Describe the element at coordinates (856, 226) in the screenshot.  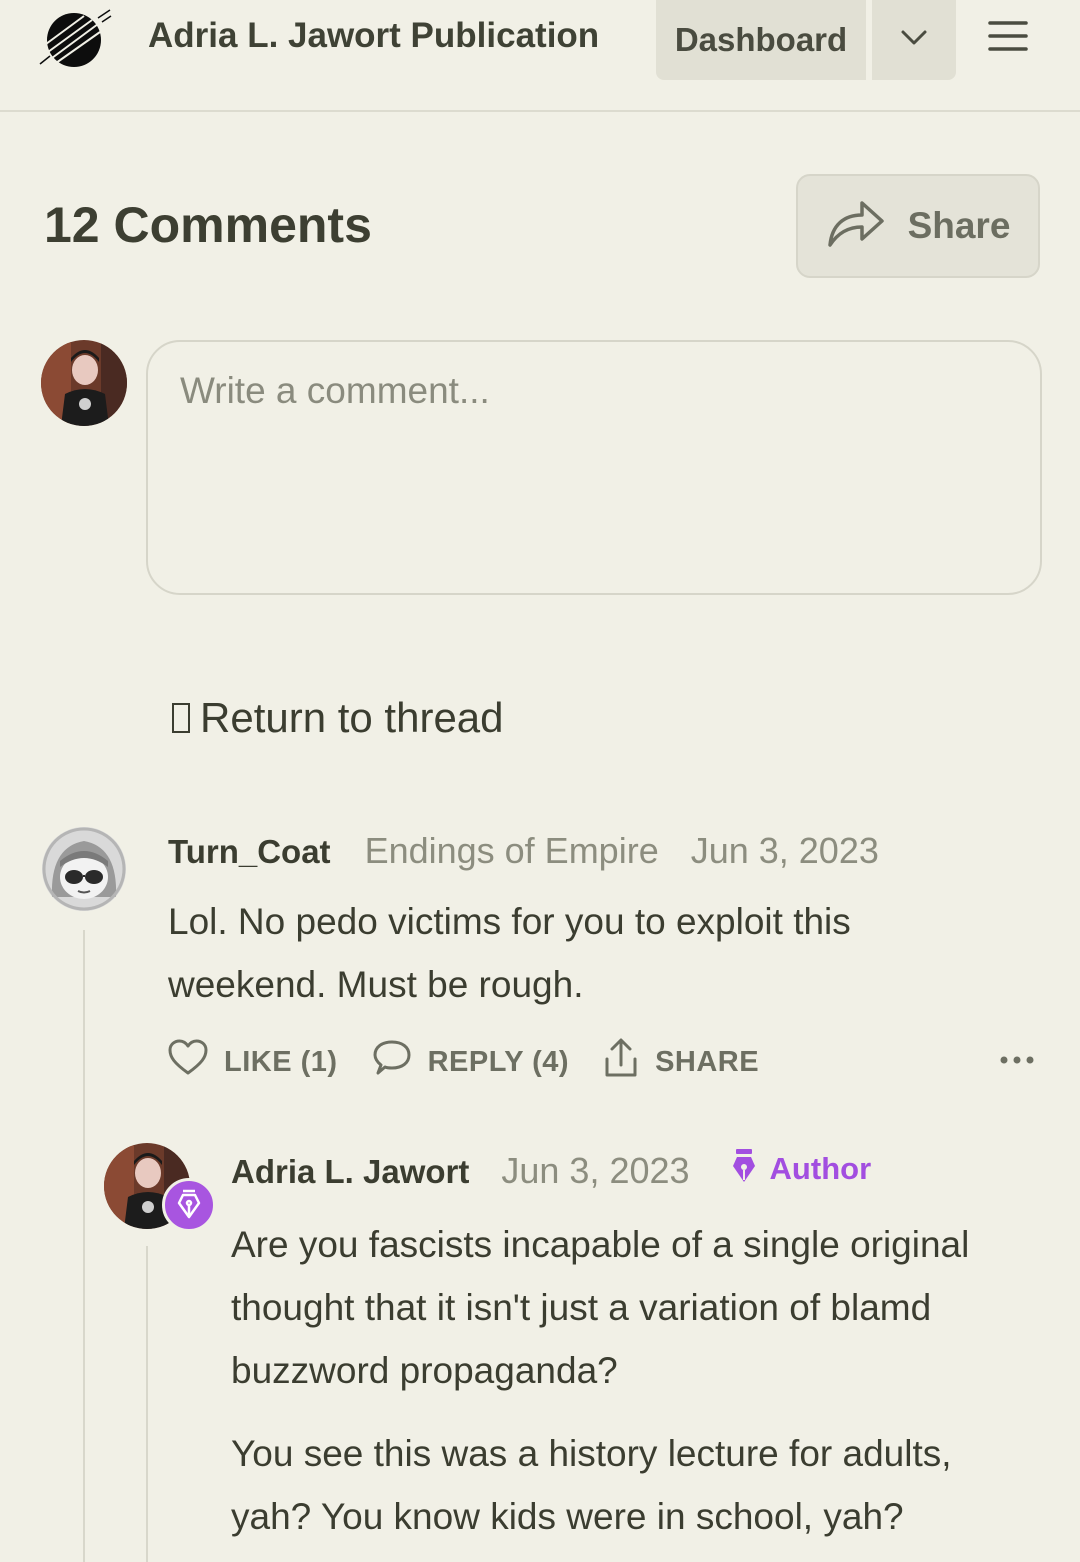
I see `share-arrow-icon` at that location.